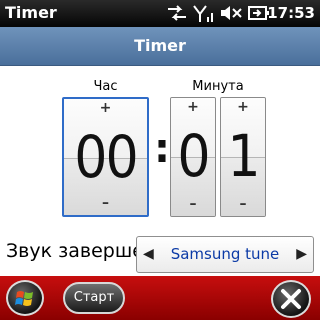 Image resolution: width=320 pixels, height=320 pixels. Describe the element at coordinates (75, 251) in the screenshot. I see `sound-label: Звук заверше` at that location.